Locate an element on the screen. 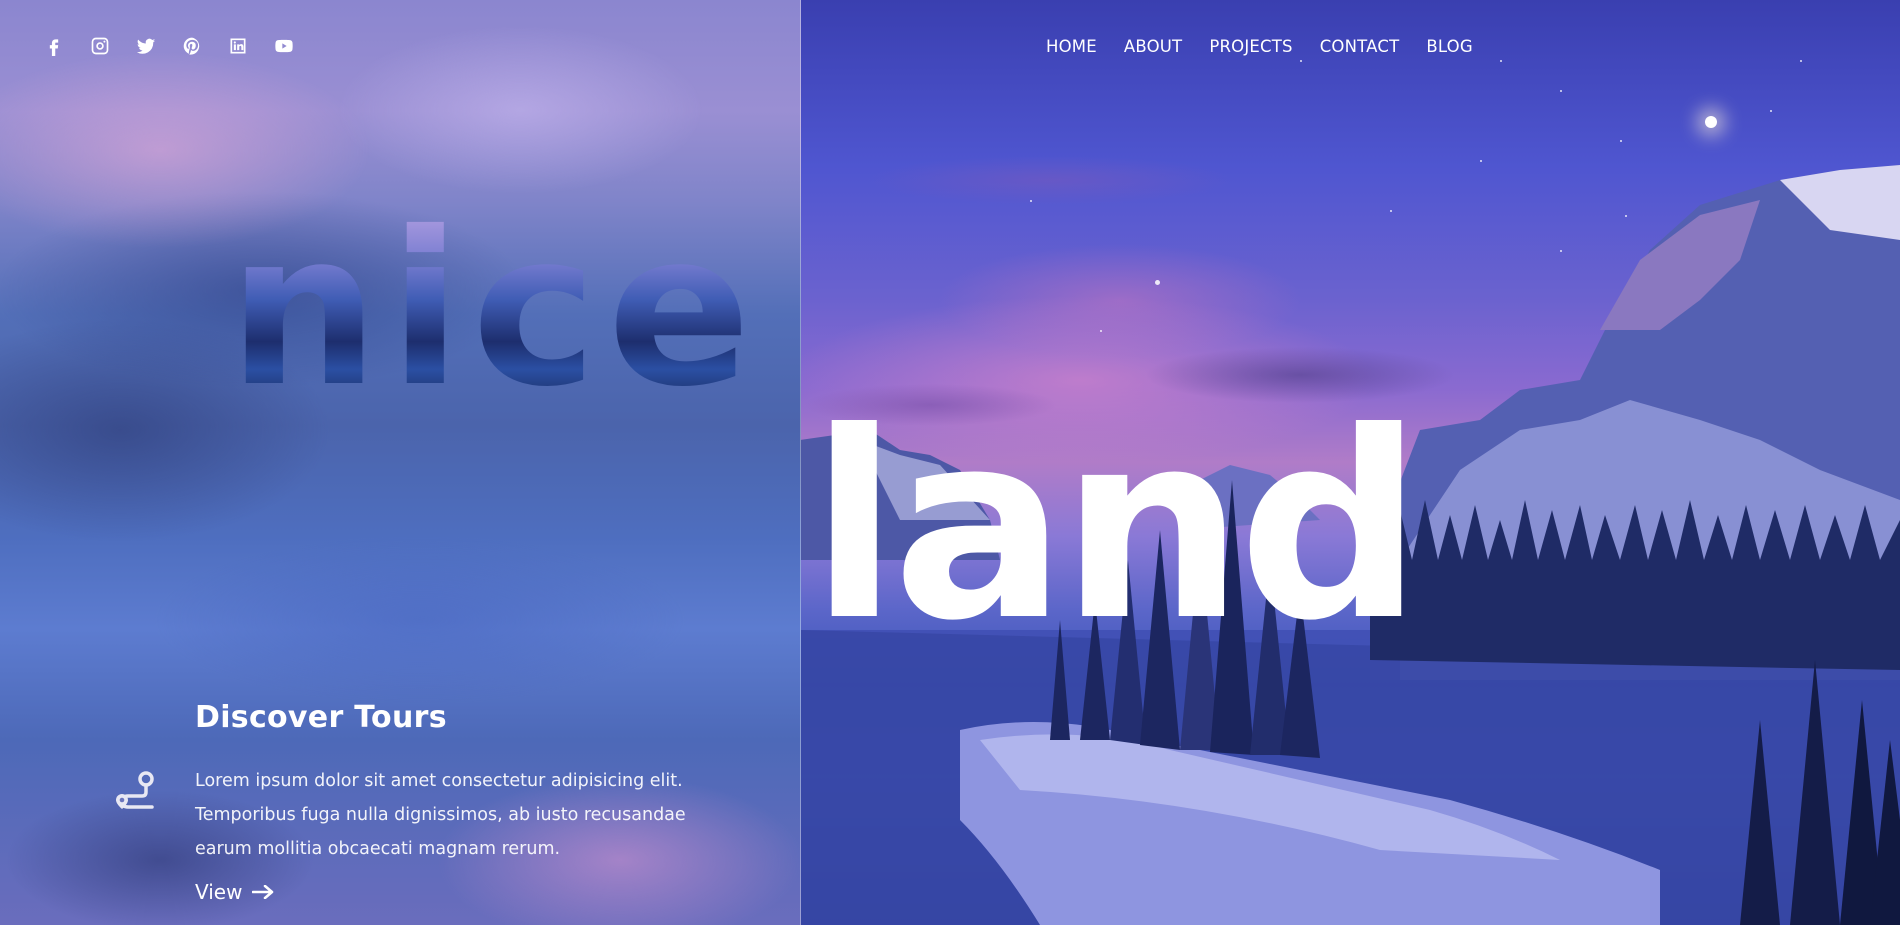 The width and height of the screenshot is (1900, 925). nav-blog: BLOG is located at coordinates (1449, 46).